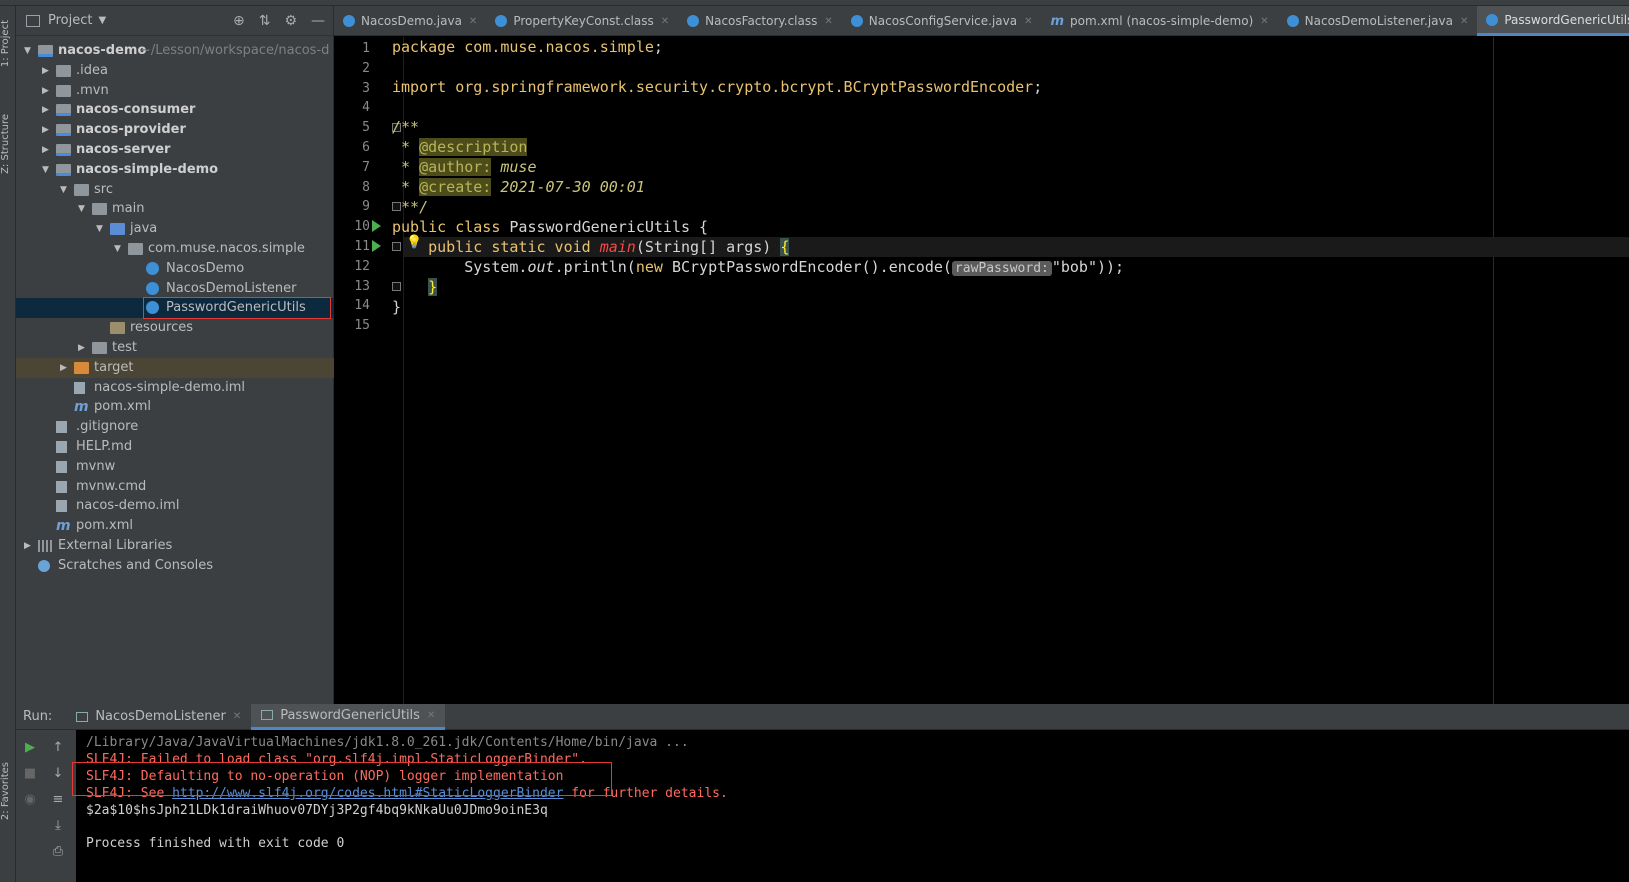  I want to click on editor-tab: NacosFactory.class ✕, so click(760, 21).